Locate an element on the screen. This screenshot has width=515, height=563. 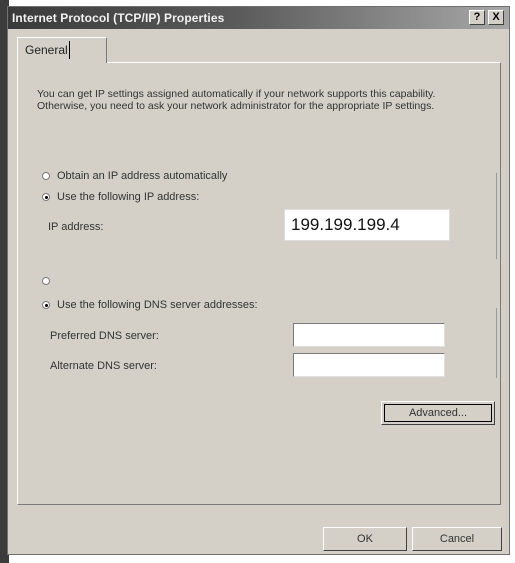
close-button: X is located at coordinates (496, 17).